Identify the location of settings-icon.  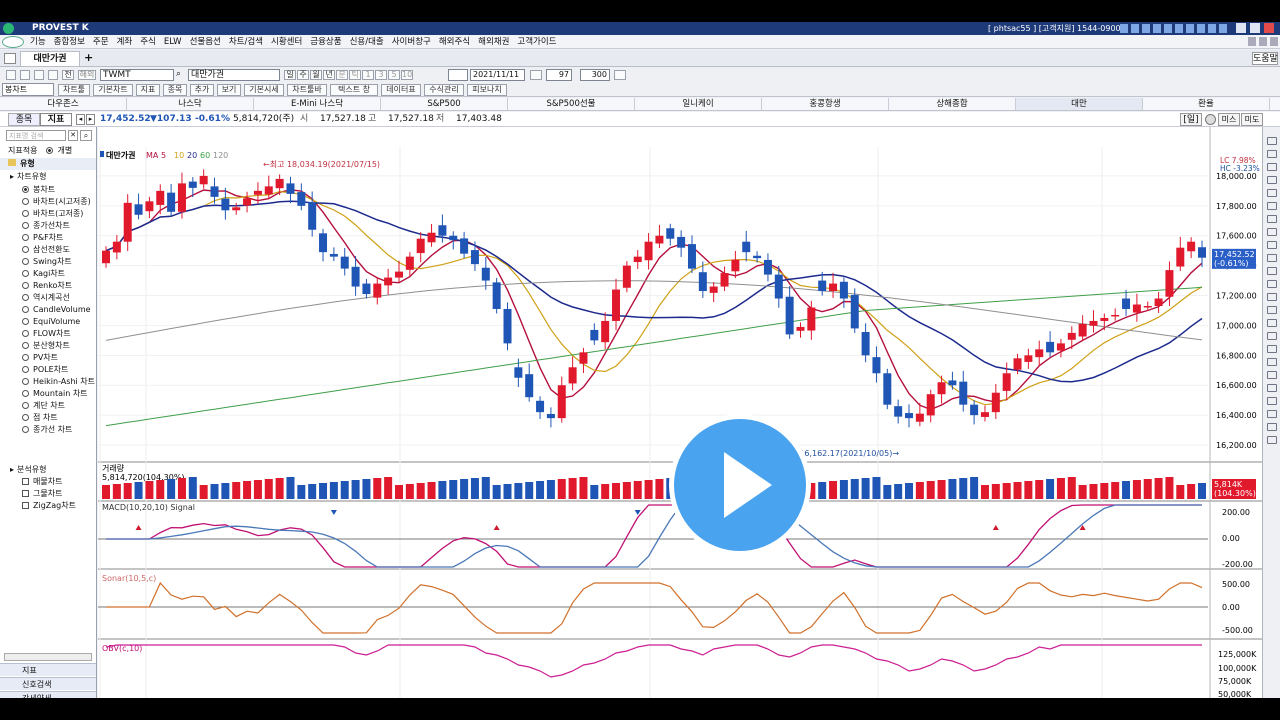
(1210, 119).